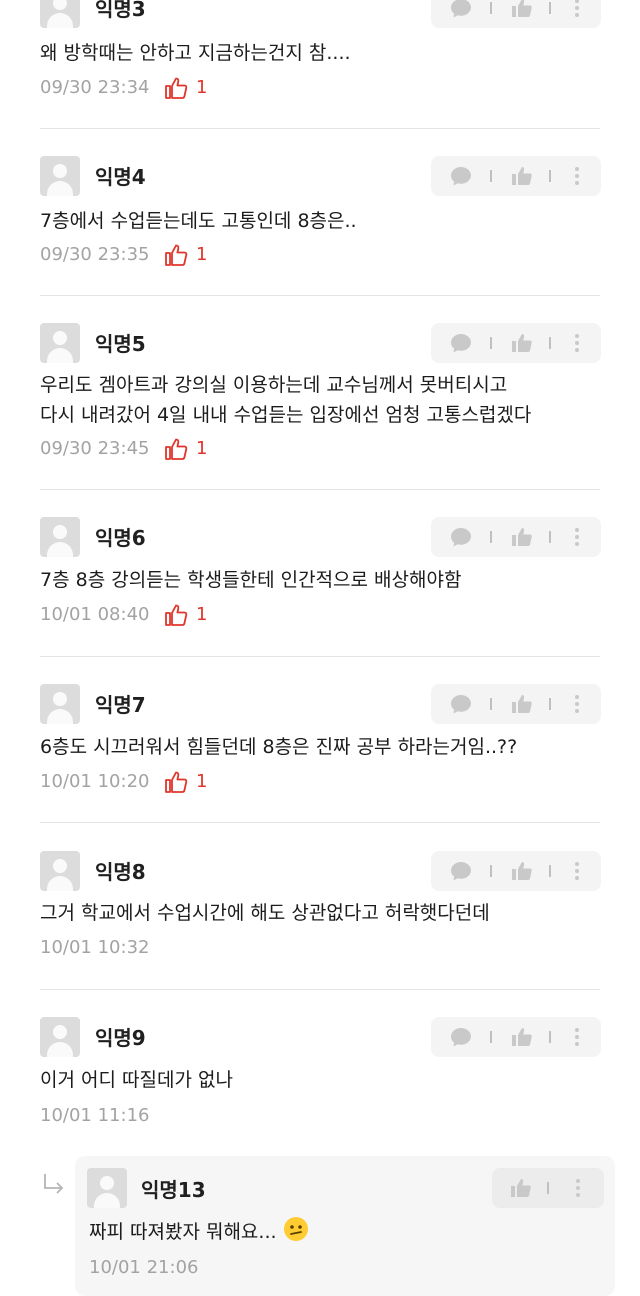  What do you see at coordinates (95, 614) in the screenshot?
I see `timestamp: 10/01 08:40` at bounding box center [95, 614].